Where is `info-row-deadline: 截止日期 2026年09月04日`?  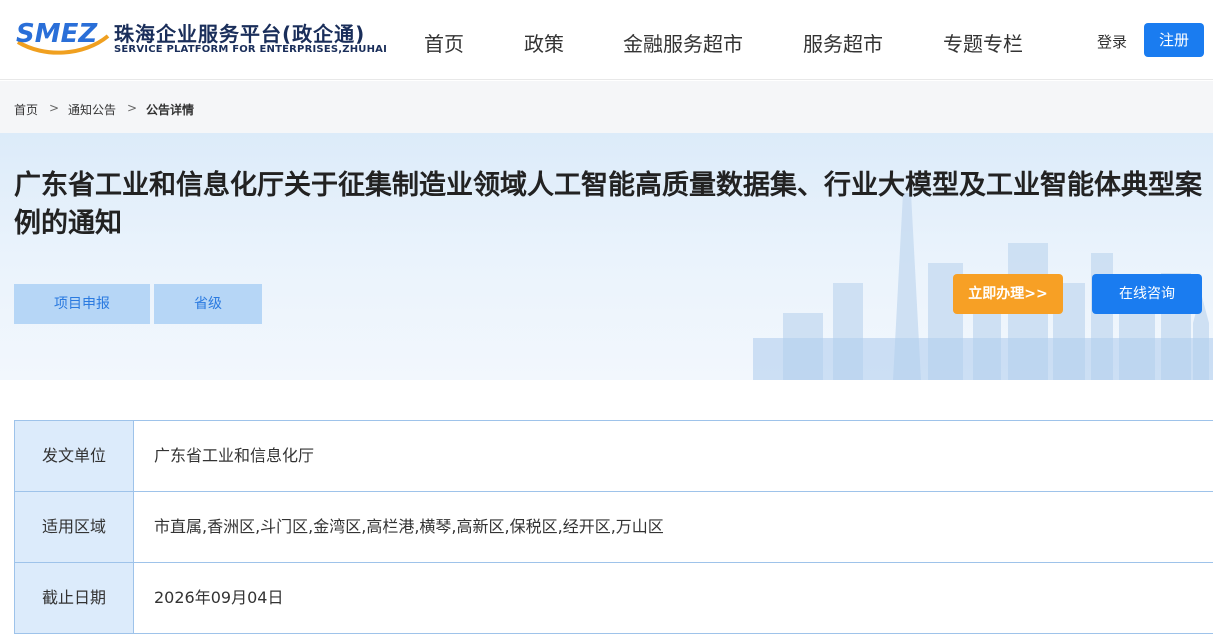
info-row-deadline: 截止日期 2026年09月04日 is located at coordinates (613, 598).